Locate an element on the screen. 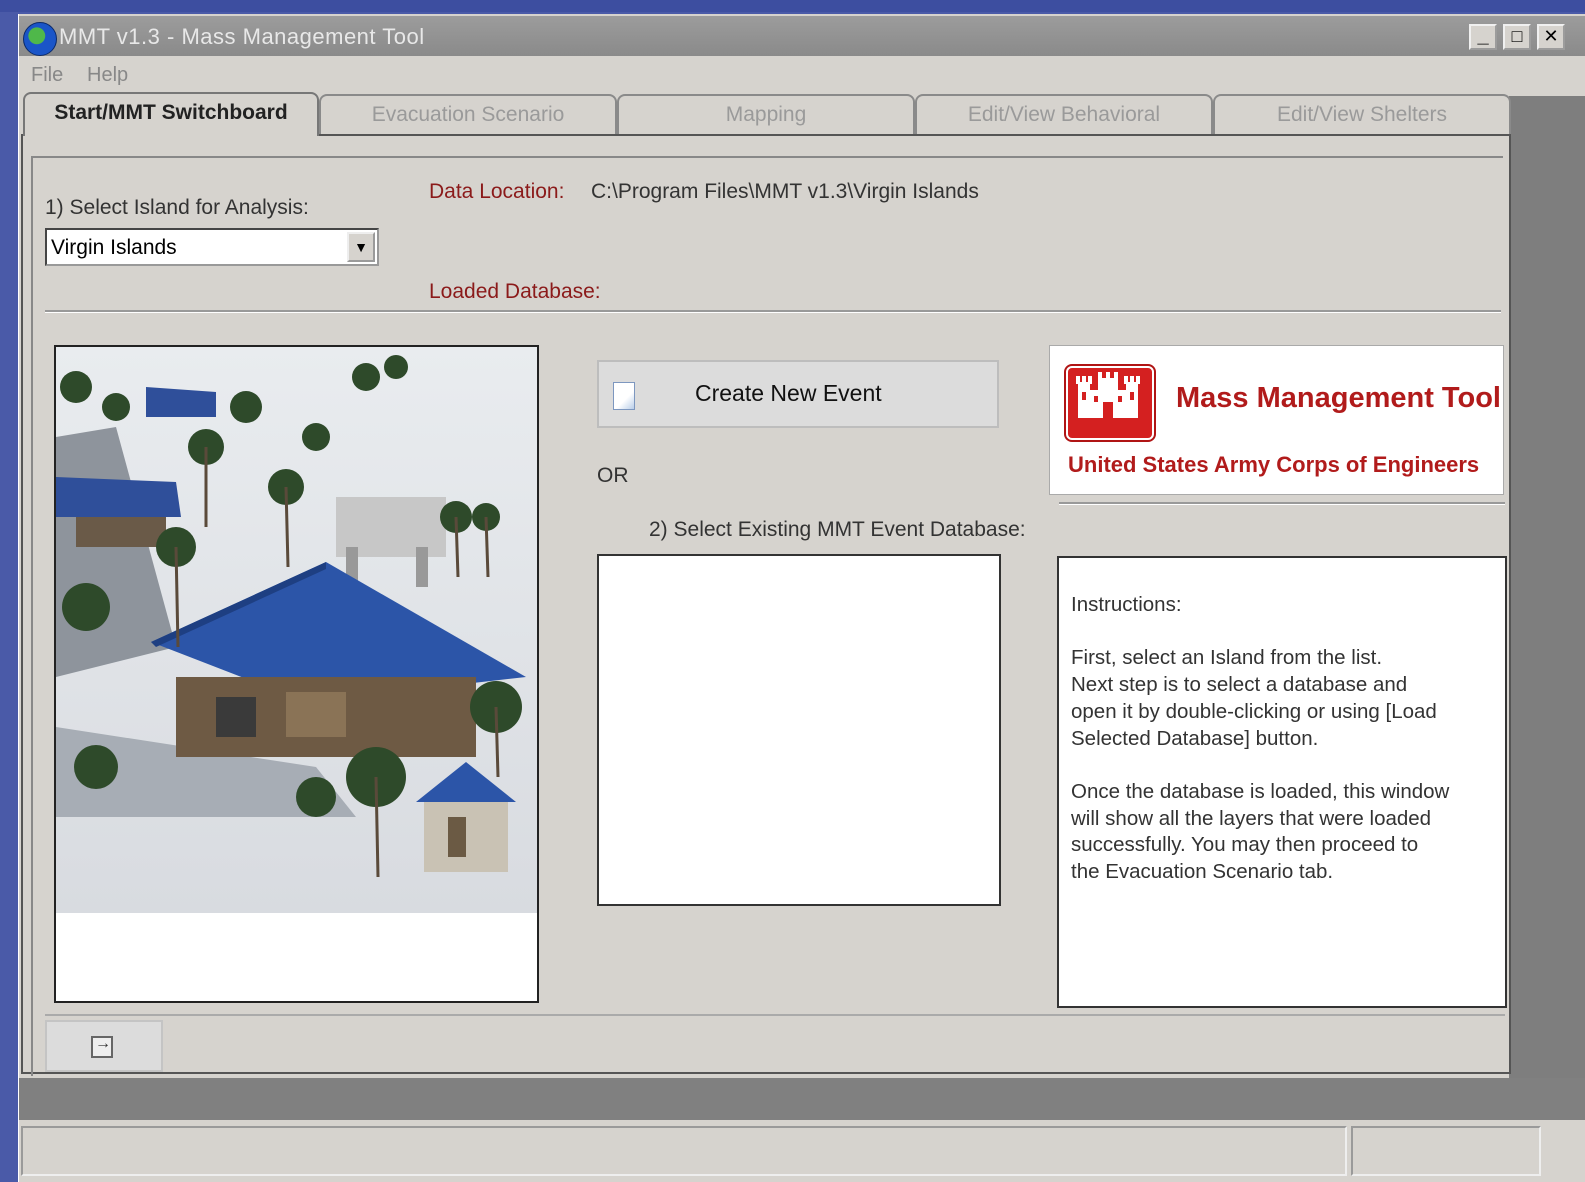 The width and height of the screenshot is (1585, 1182). new-document-icon is located at coordinates (624, 396).